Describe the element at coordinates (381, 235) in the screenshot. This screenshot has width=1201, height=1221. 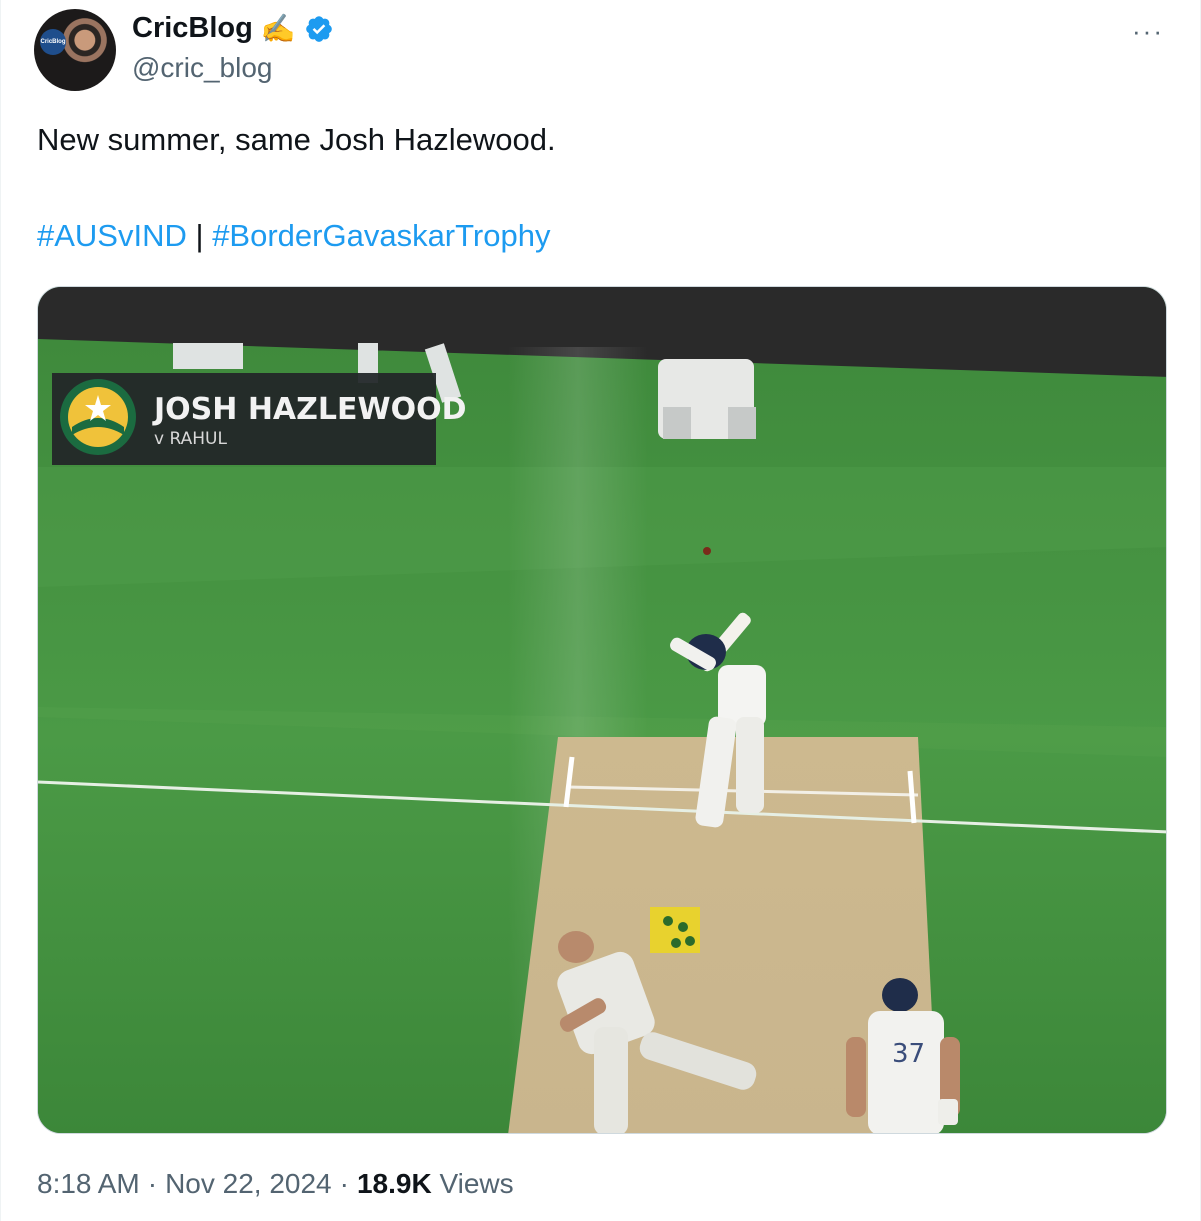
I see `hashtag-bordergavaskartrophy: #BorderGavaskarTrophy` at that location.